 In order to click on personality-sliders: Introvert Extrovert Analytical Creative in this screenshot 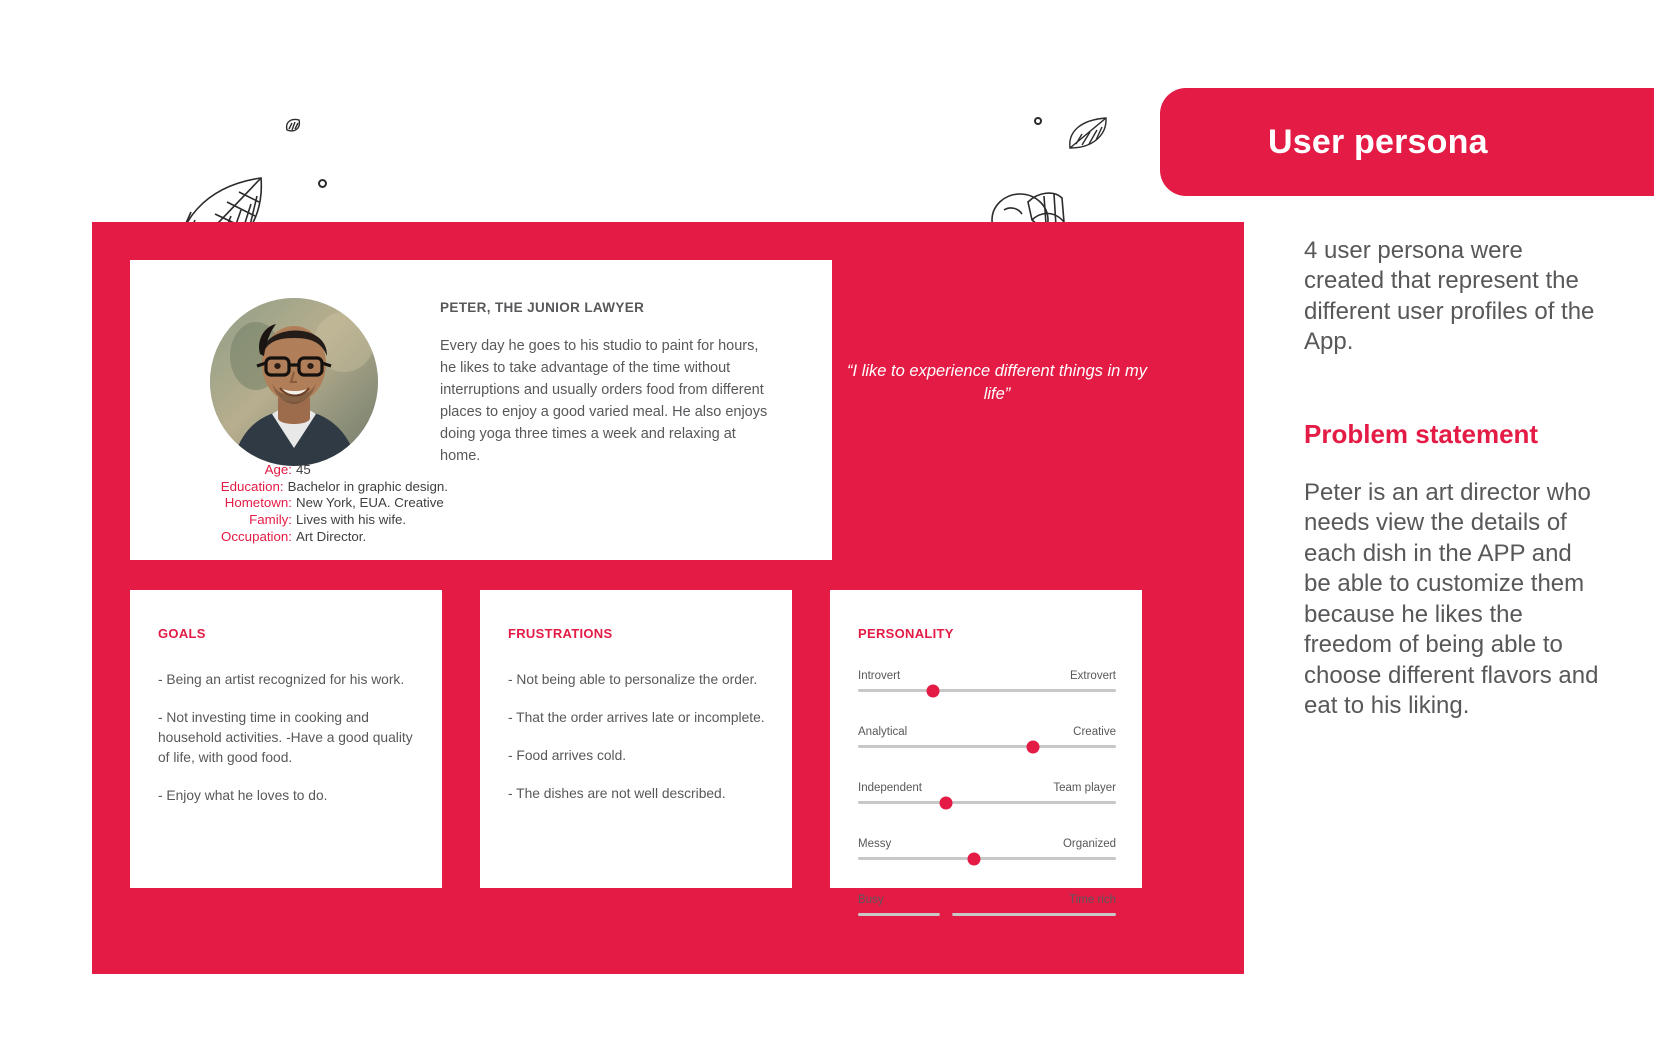, I will do `click(987, 792)`.